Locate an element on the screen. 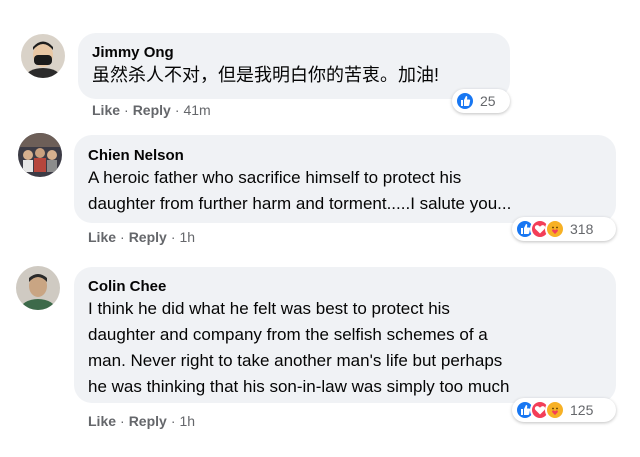 This screenshot has width=640, height=457. reaction-summary: 318 is located at coordinates (564, 229).